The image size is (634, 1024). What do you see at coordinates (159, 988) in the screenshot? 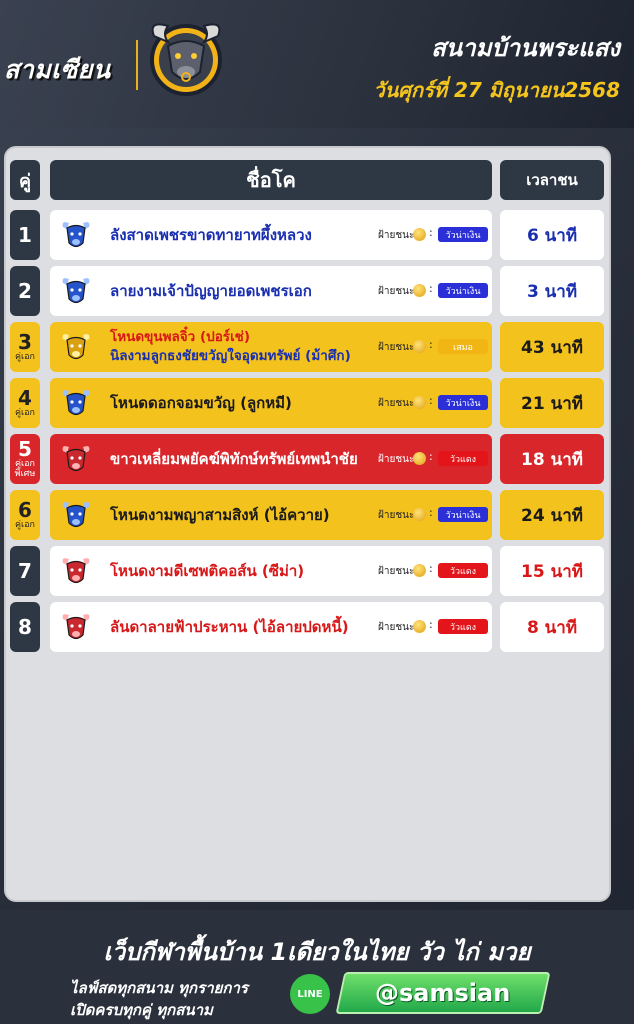
I see `footer-line-1: ไลฟ์สดทุกสนาม ทุกรายการ` at bounding box center [159, 988].